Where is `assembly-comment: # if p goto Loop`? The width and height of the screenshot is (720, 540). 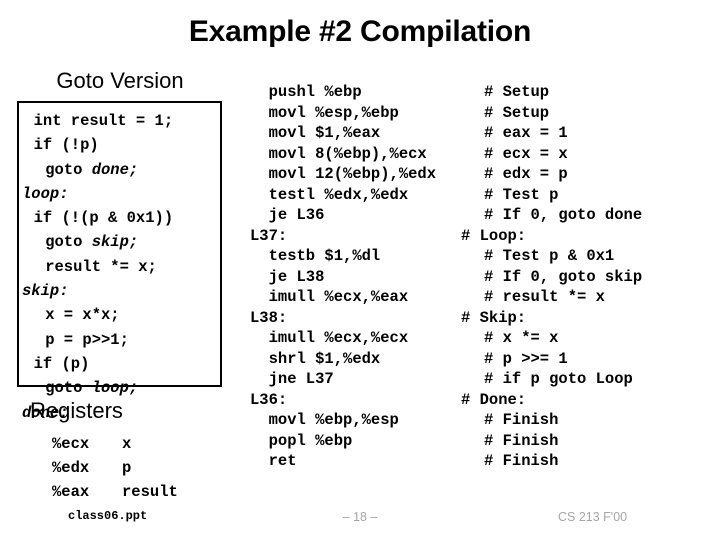
assembly-comment: # if p goto Loop is located at coordinates (558, 379).